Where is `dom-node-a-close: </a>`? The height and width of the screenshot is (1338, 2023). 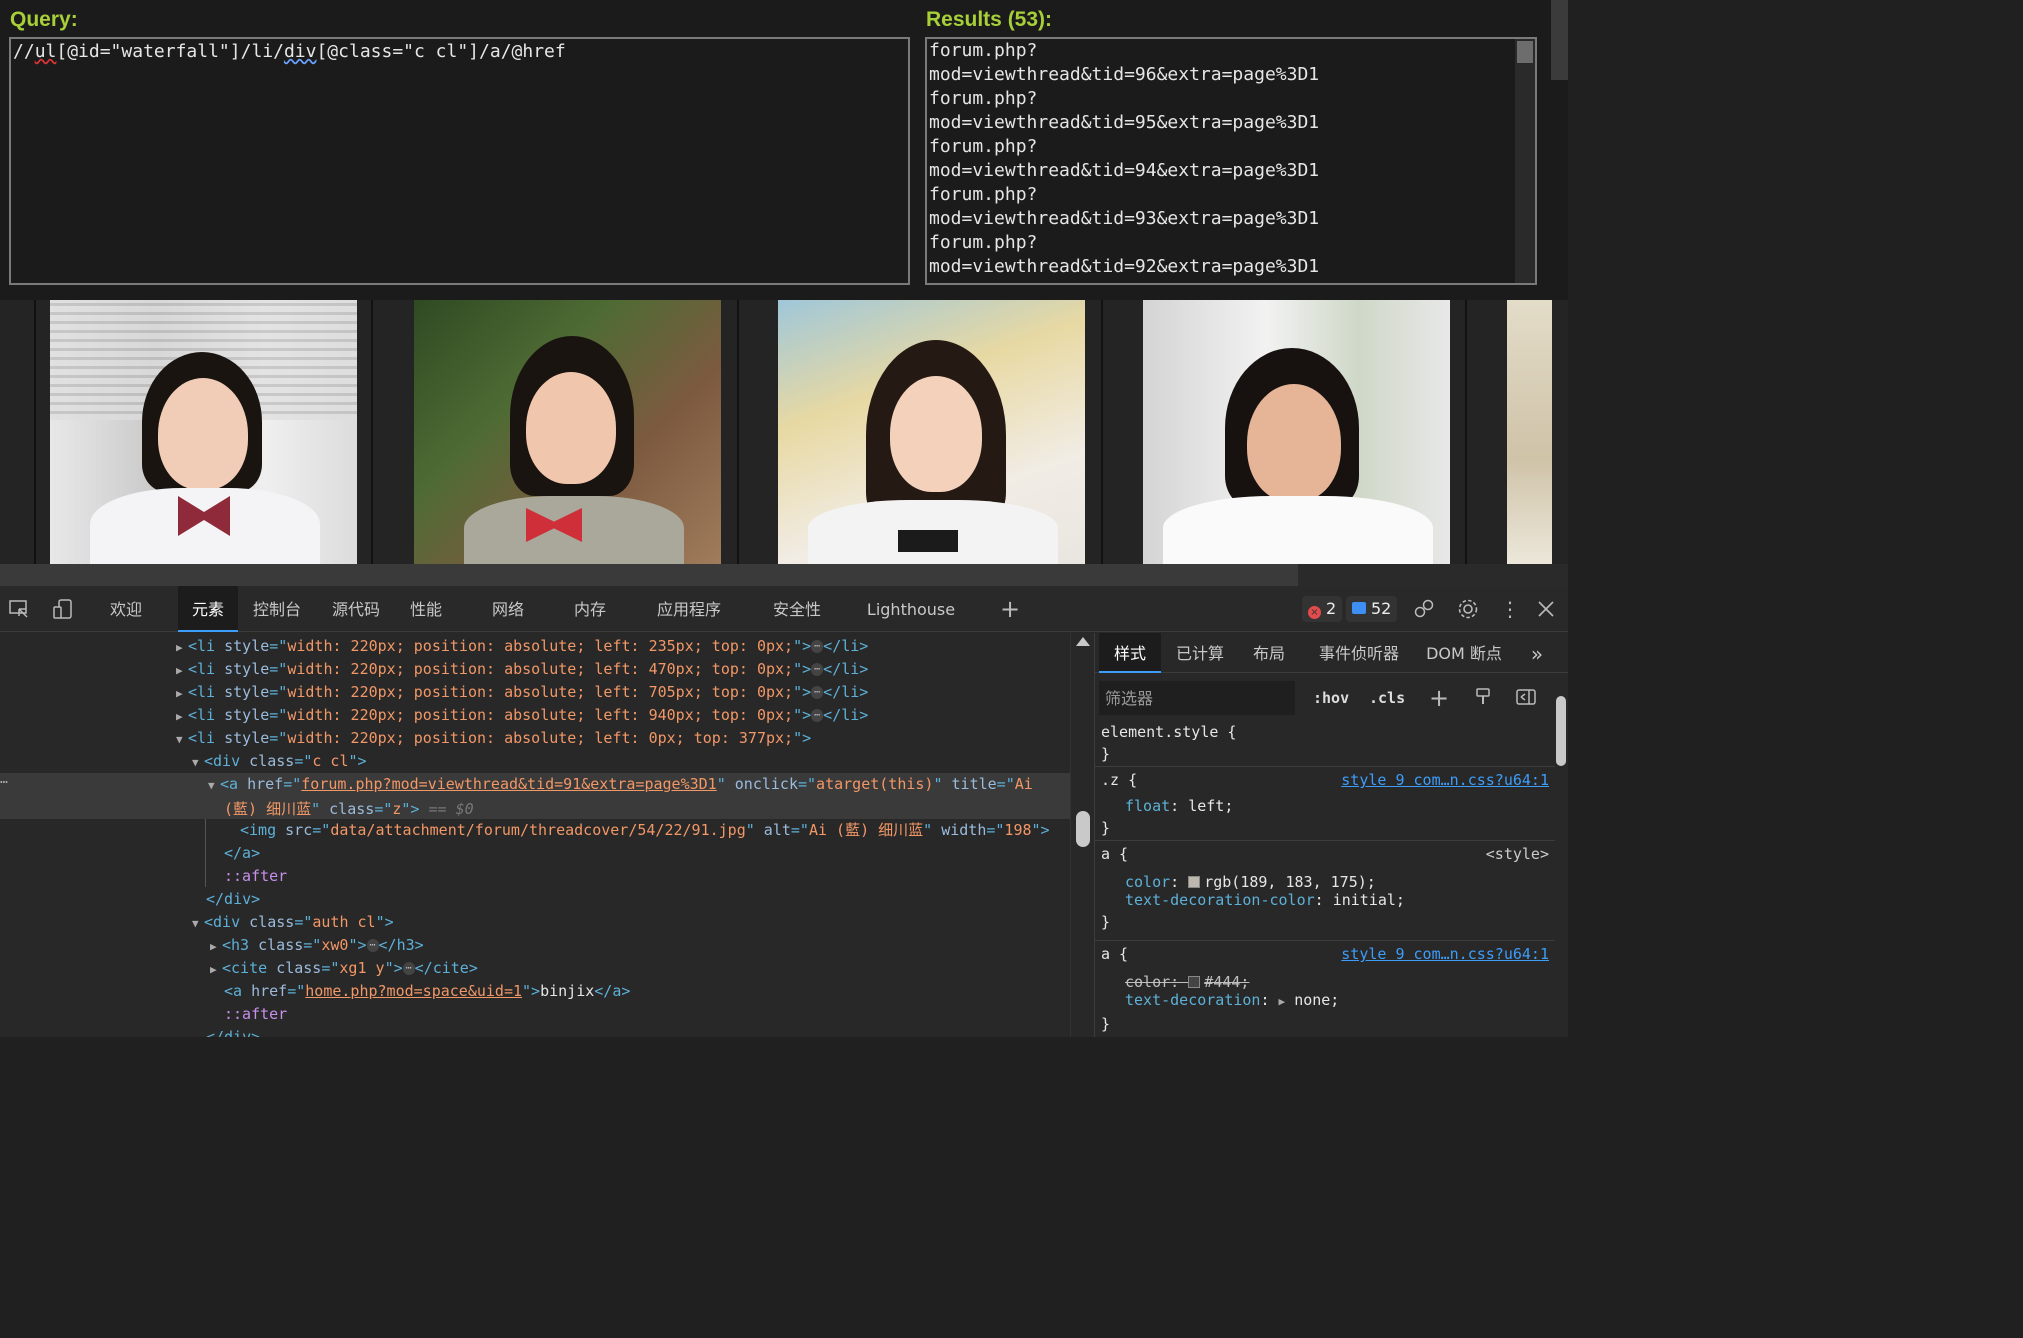
dom-node-a-close: </a> is located at coordinates (535, 853).